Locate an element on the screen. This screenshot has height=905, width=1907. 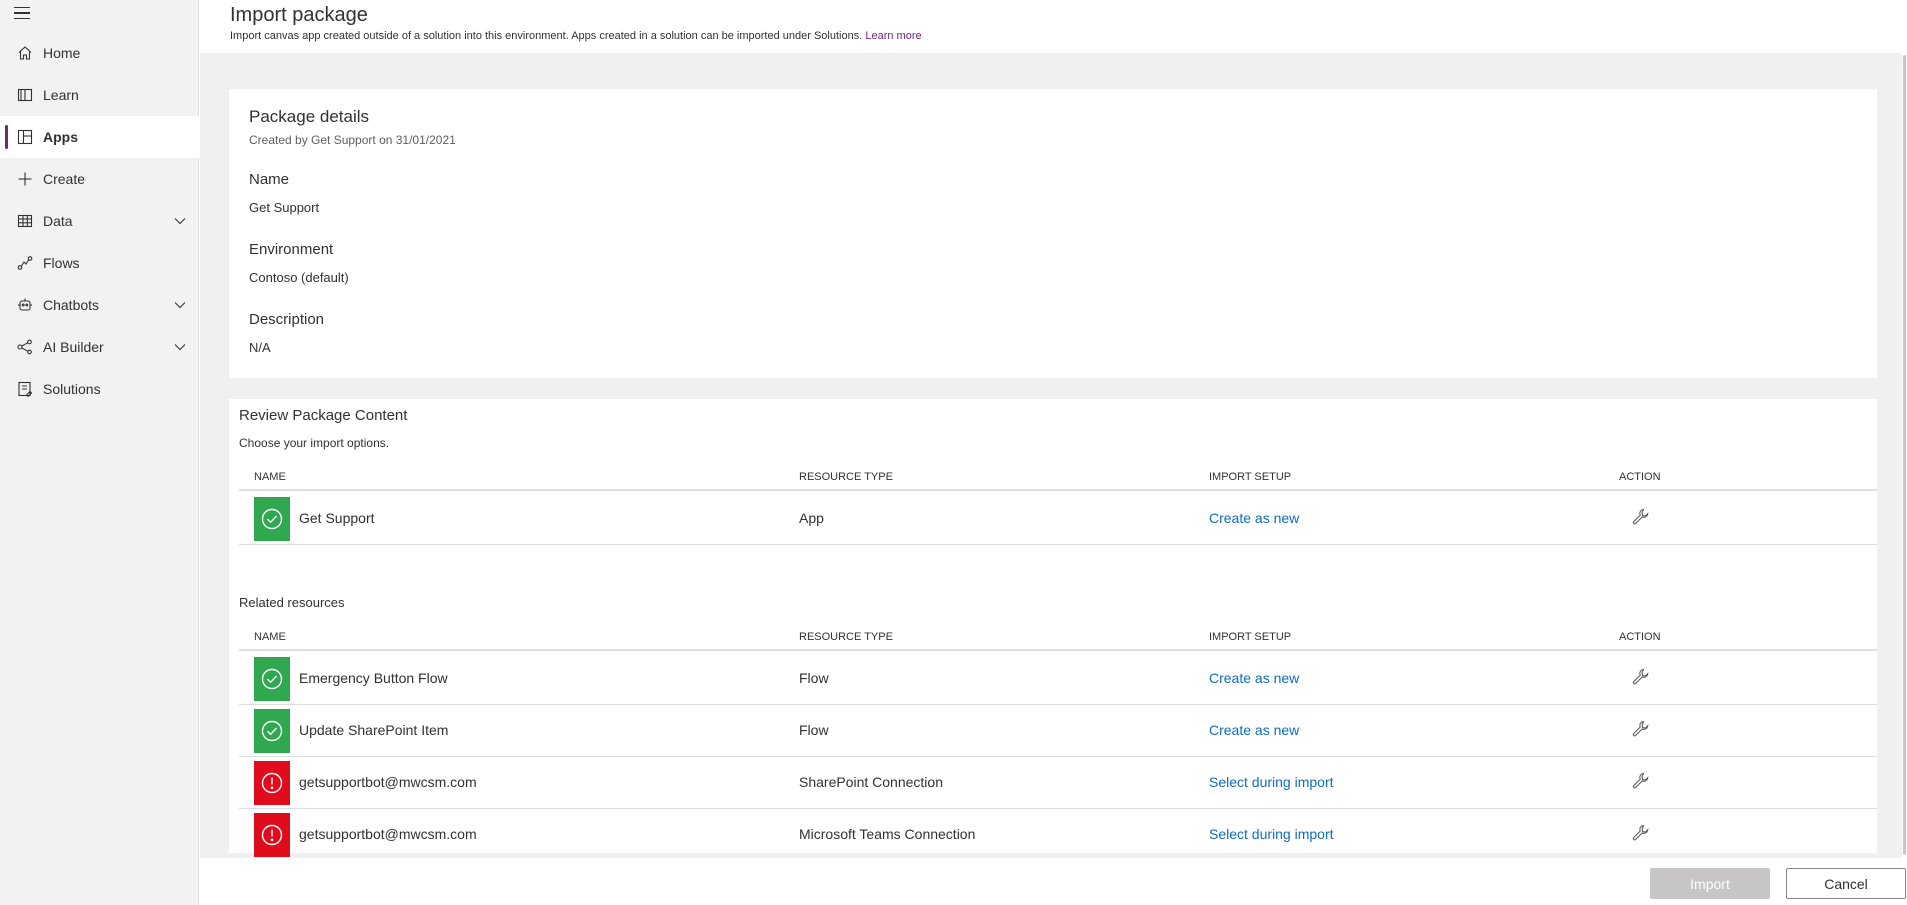
package-created-by: Created by Get Support on 31/01/2021 is located at coordinates (352, 140).